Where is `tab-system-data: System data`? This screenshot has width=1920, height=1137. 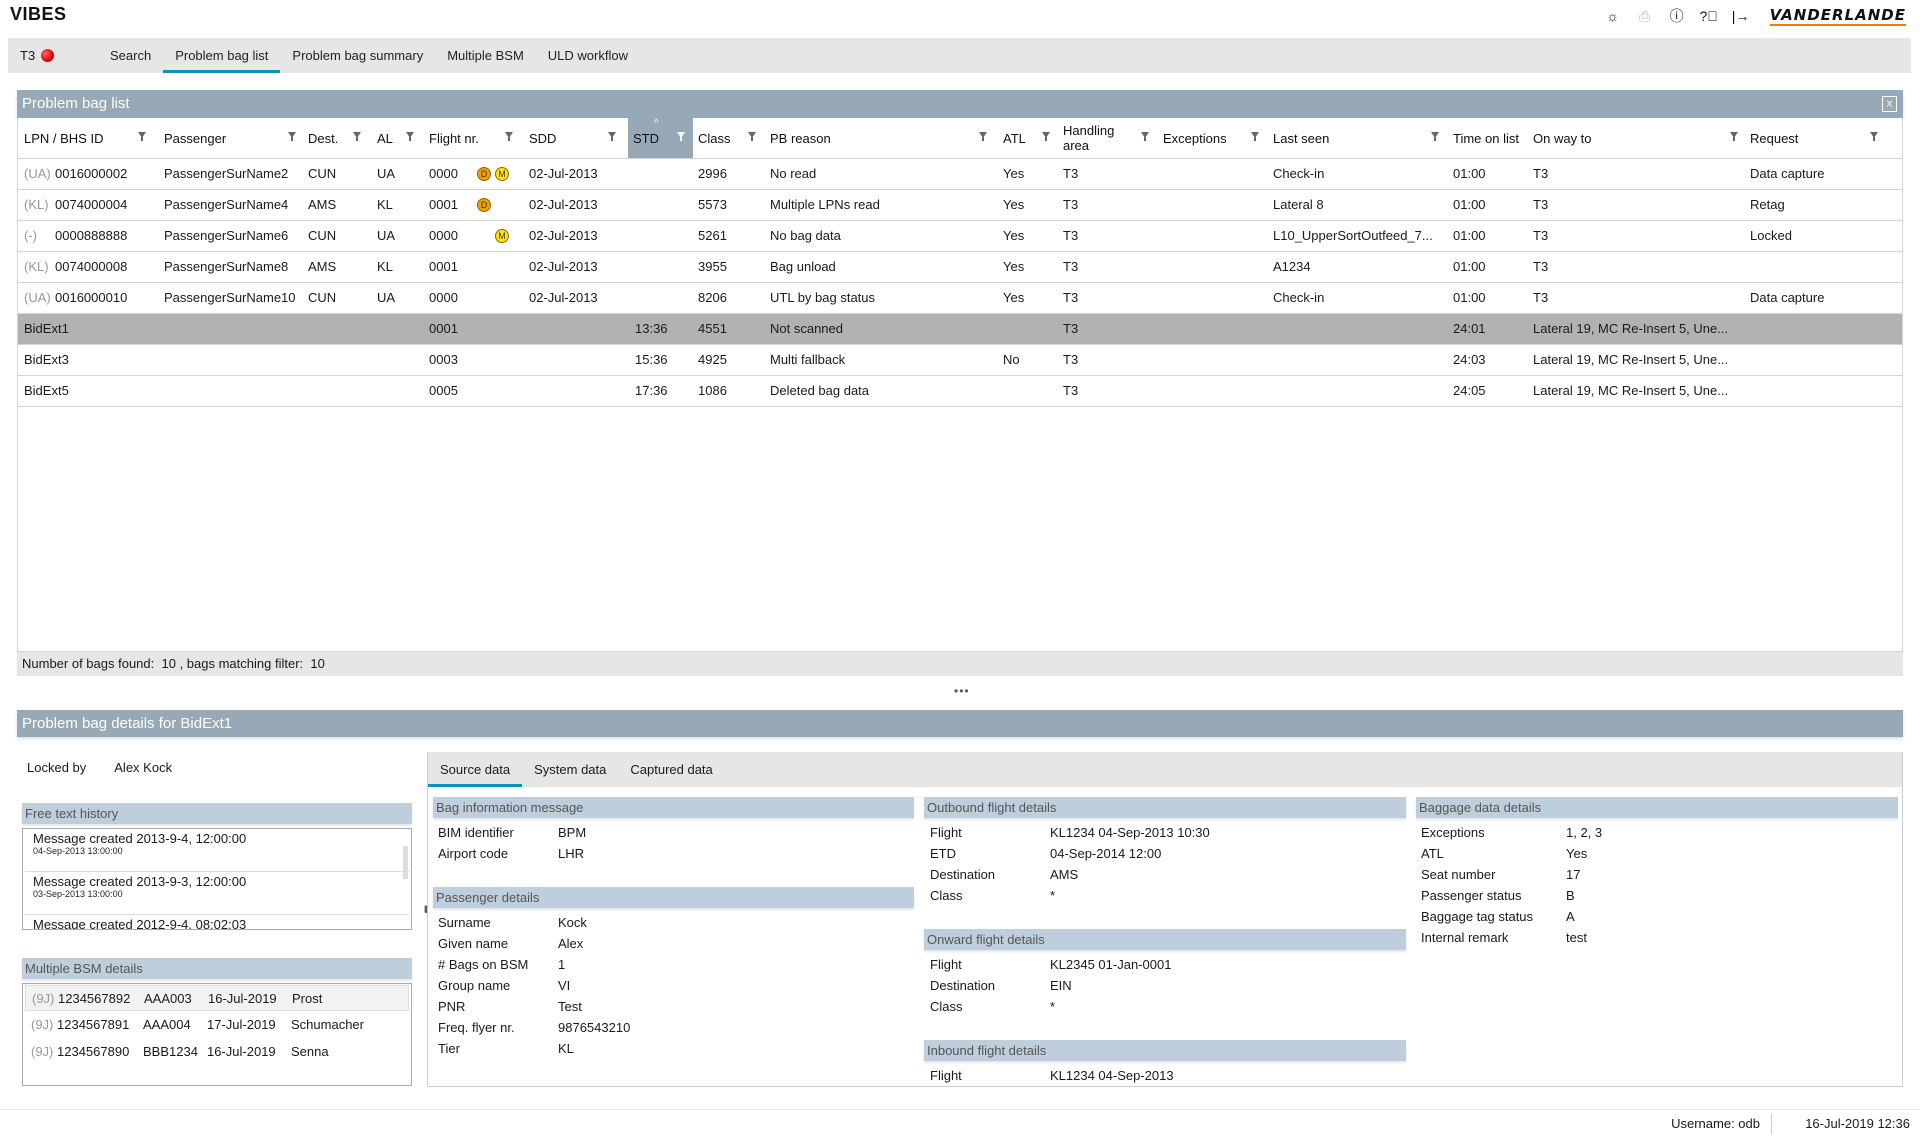
tab-system-data: System data is located at coordinates (570, 769).